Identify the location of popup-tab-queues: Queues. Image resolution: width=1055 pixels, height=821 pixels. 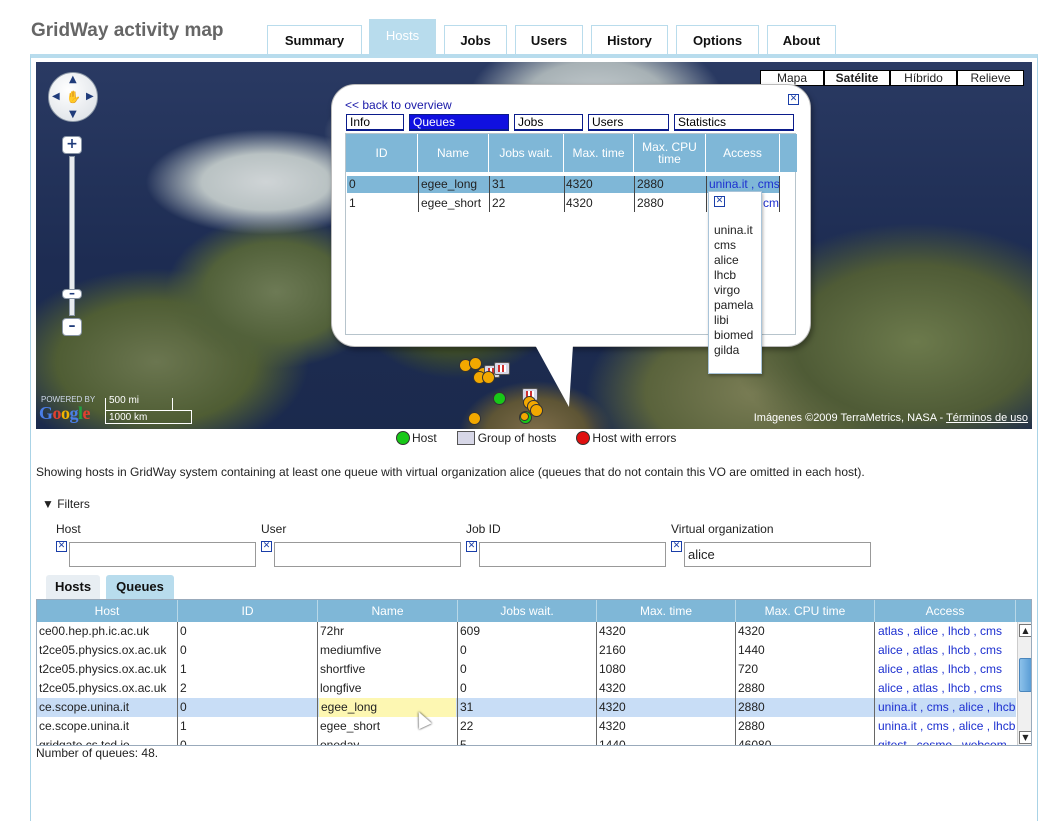
(459, 122).